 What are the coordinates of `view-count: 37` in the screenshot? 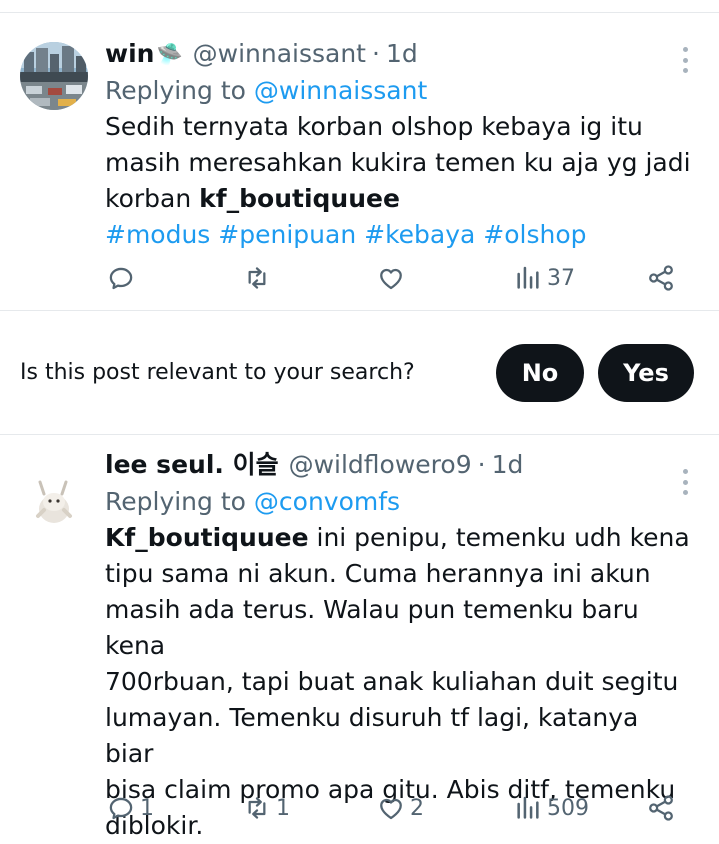 It's located at (561, 278).